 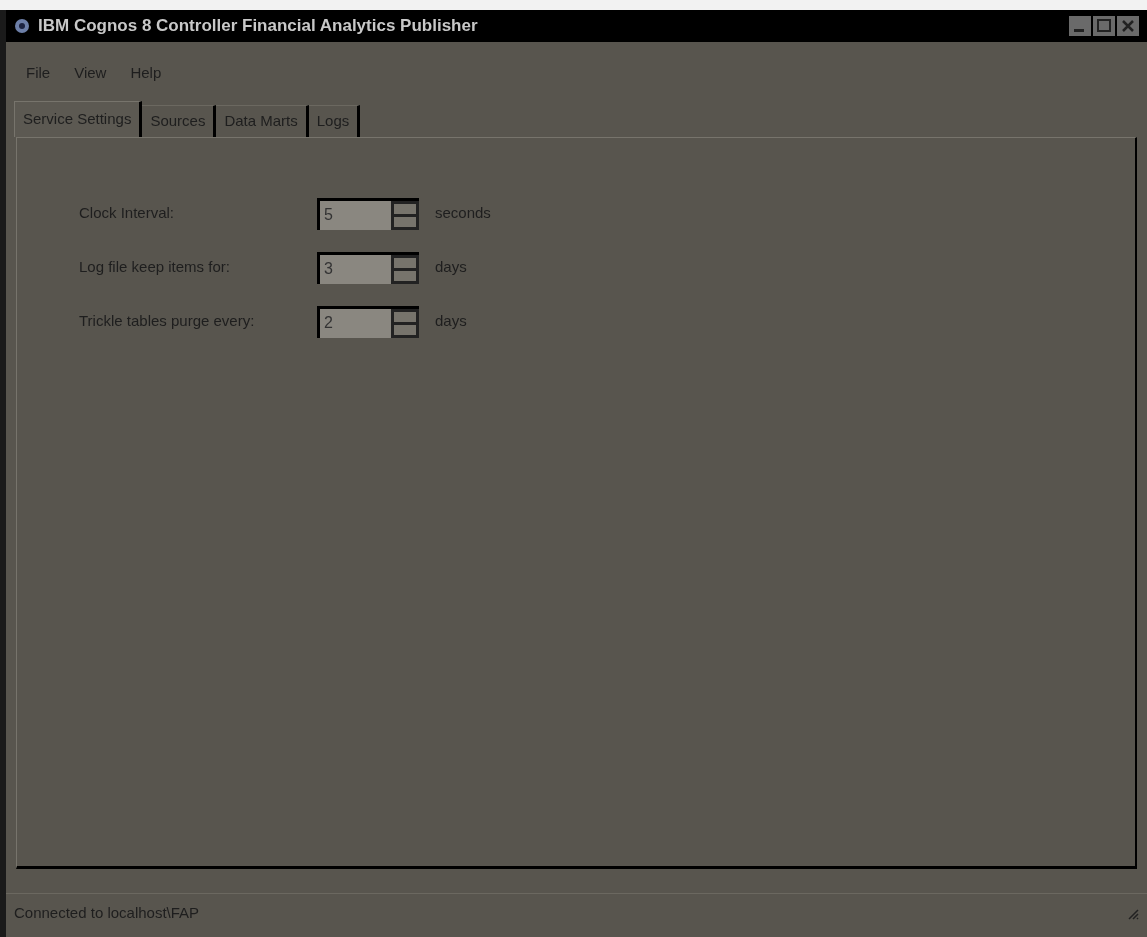 I want to click on menu-item: File, so click(x=38, y=73).